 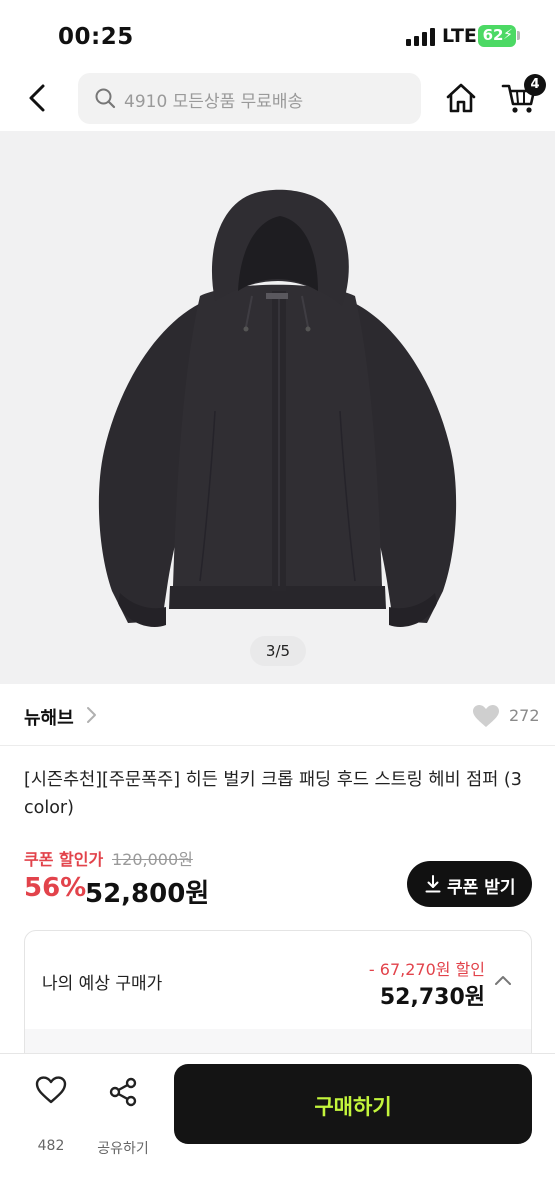 I want to click on estimated-price: 52,730원, so click(x=432, y=997).